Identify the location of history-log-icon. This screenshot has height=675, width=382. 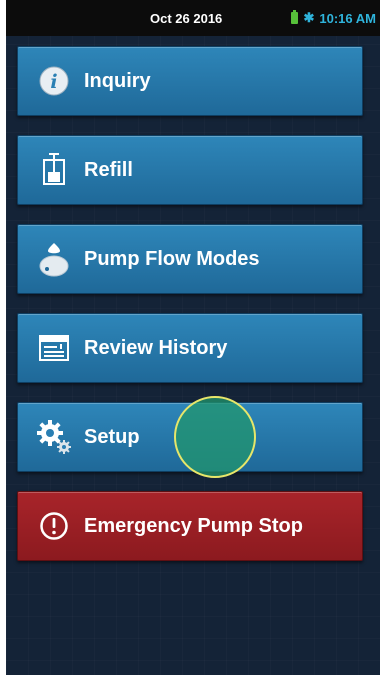
(54, 348).